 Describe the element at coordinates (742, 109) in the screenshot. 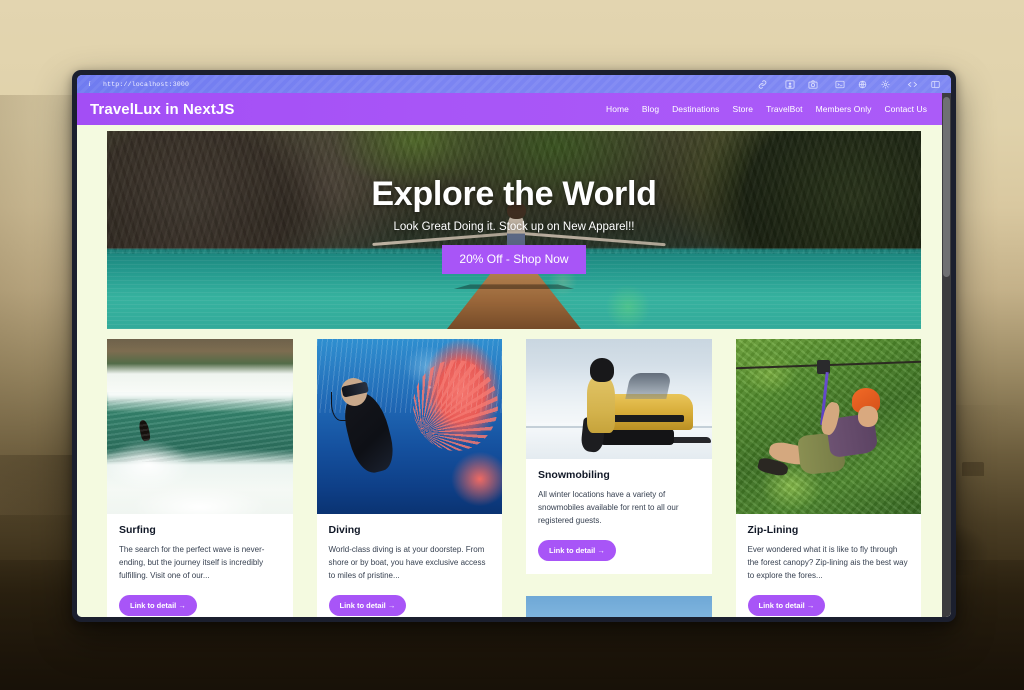

I see `nav-item-store: Store` at that location.